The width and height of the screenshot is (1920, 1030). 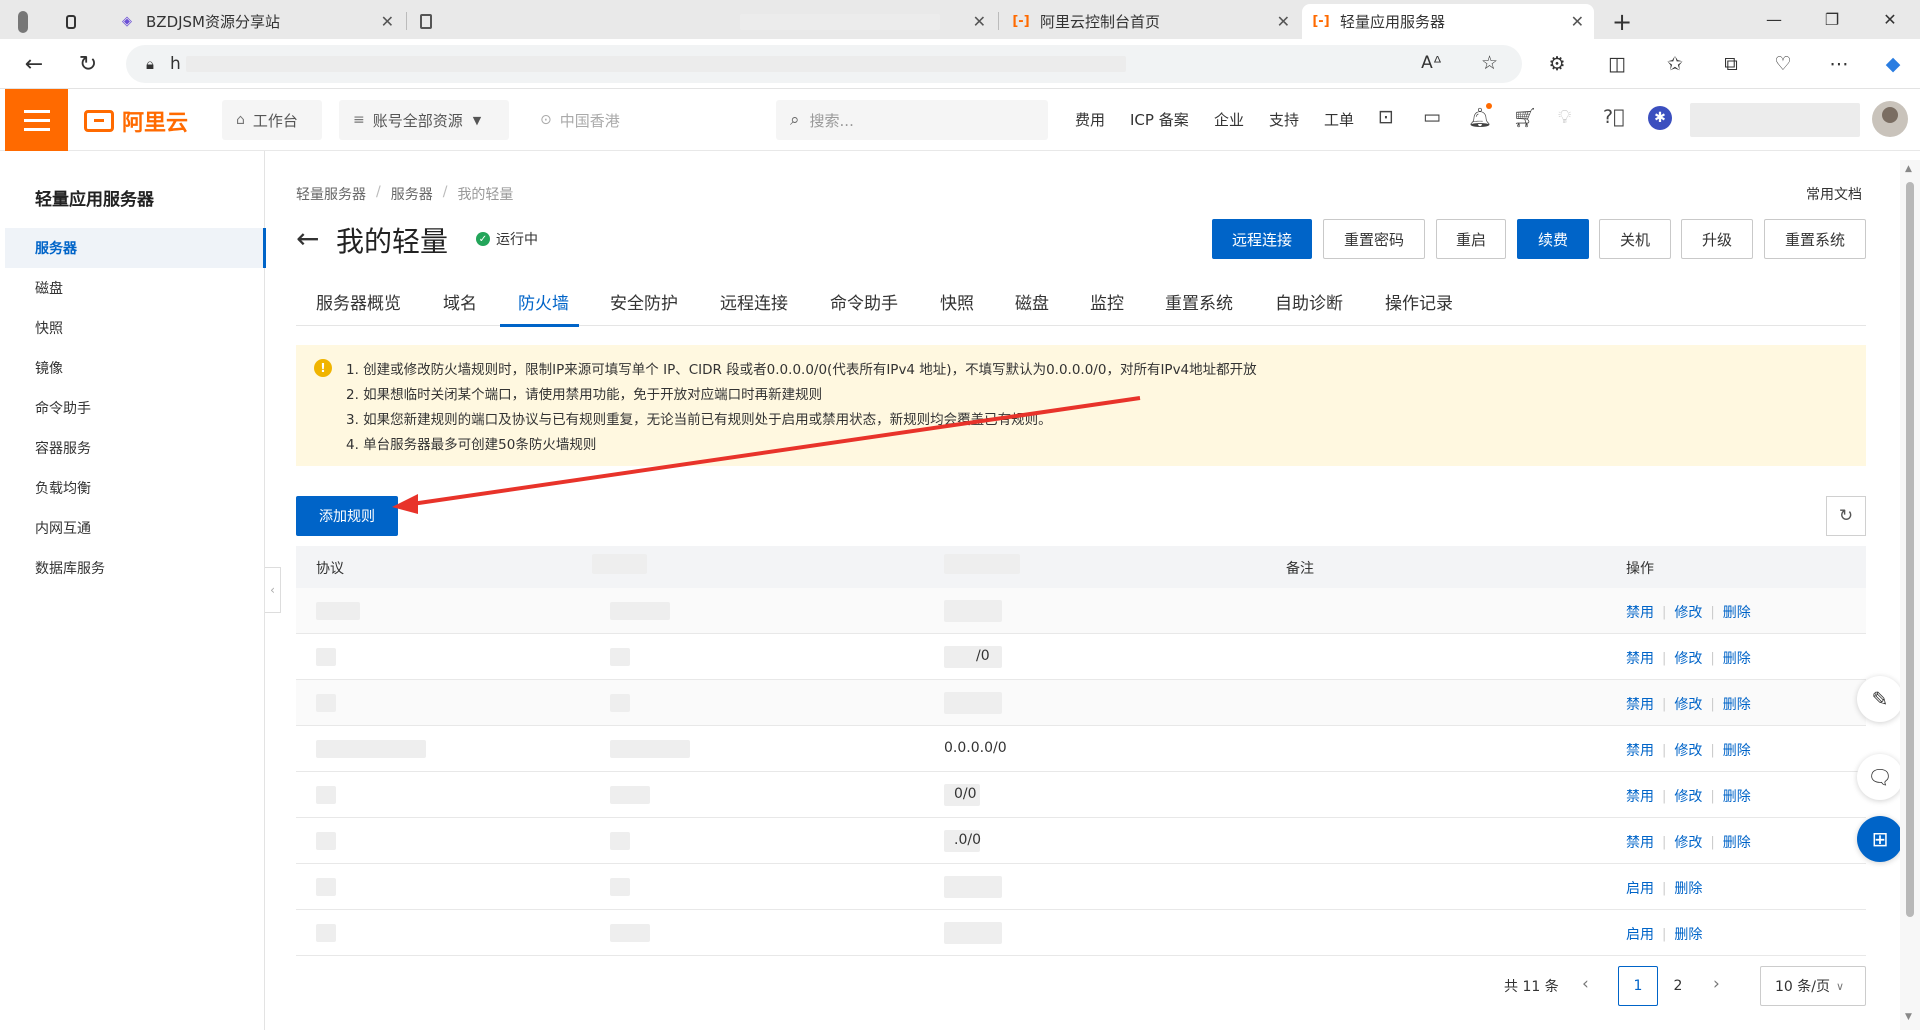 What do you see at coordinates (273, 590) in the screenshot?
I see `sidebar-collapse-button: ‹` at bounding box center [273, 590].